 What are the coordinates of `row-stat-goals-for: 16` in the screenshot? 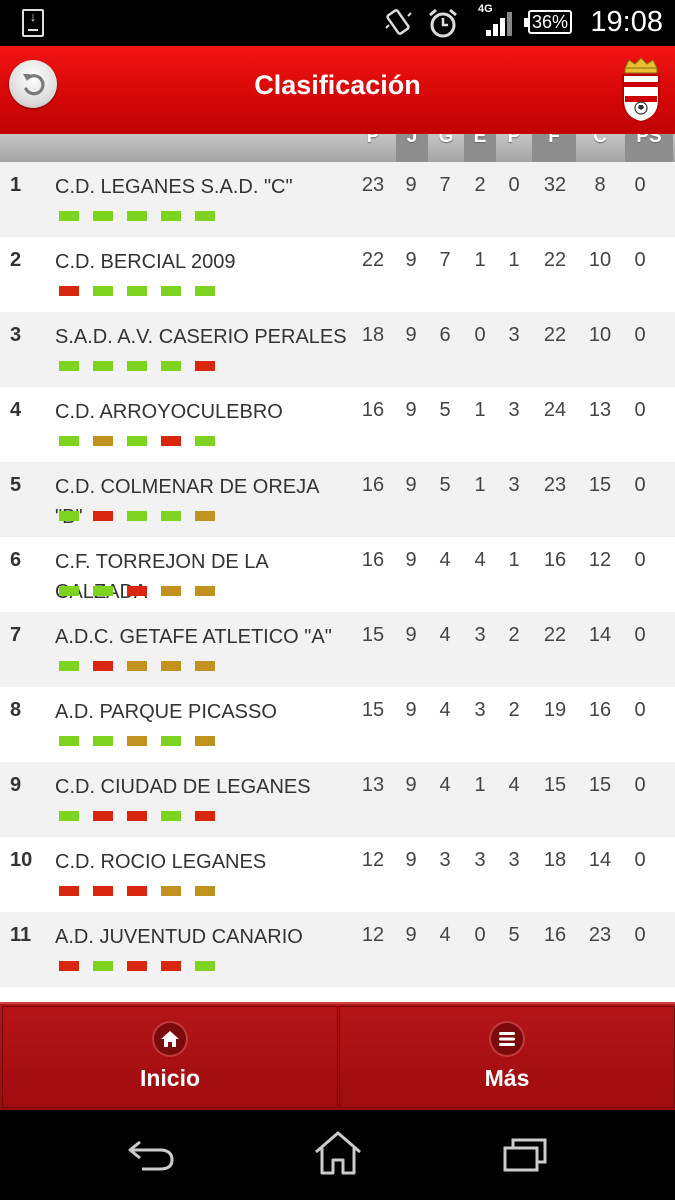 It's located at (555, 935).